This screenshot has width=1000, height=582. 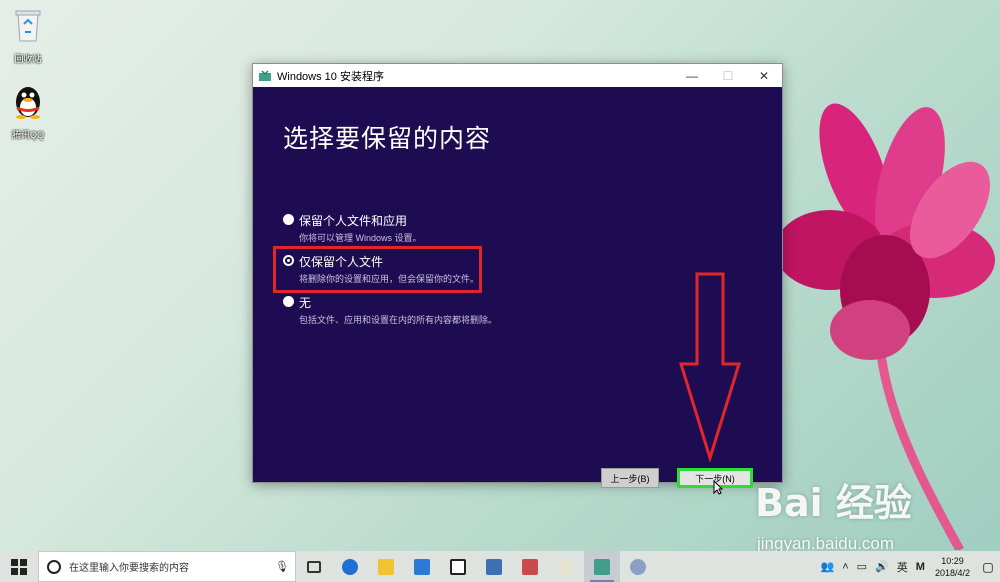 I want to click on start-button, so click(x=19, y=566).